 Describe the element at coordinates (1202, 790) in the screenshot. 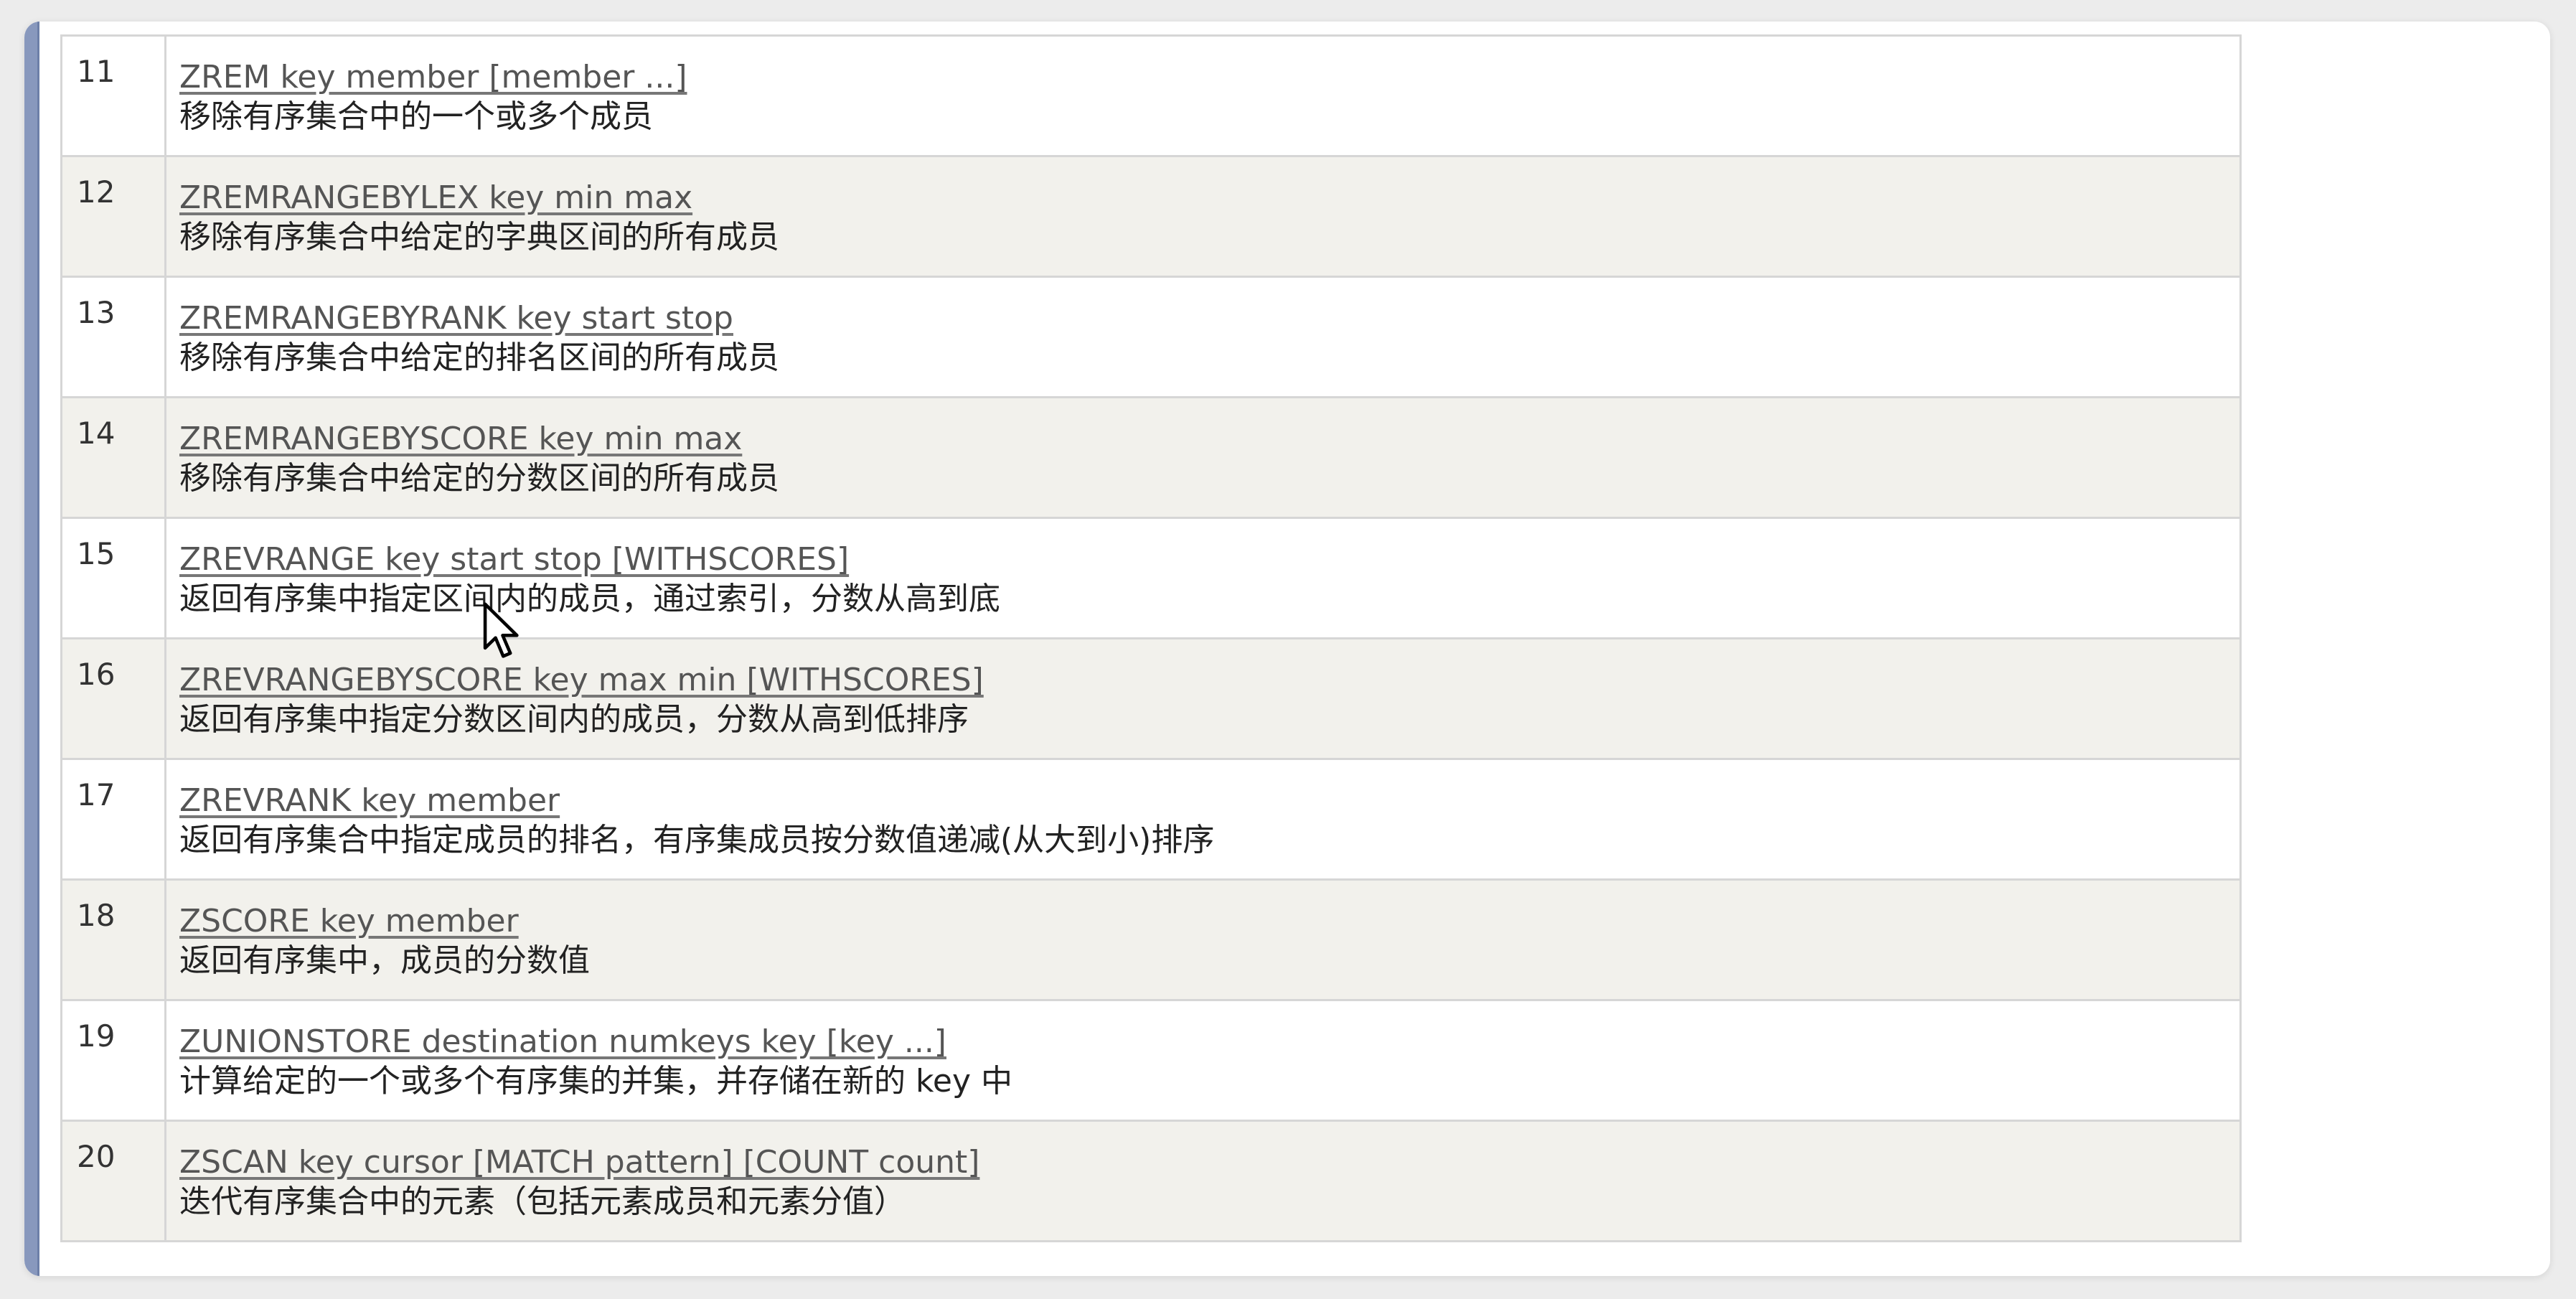

I see `command-link: ZREVRANK key member` at that location.